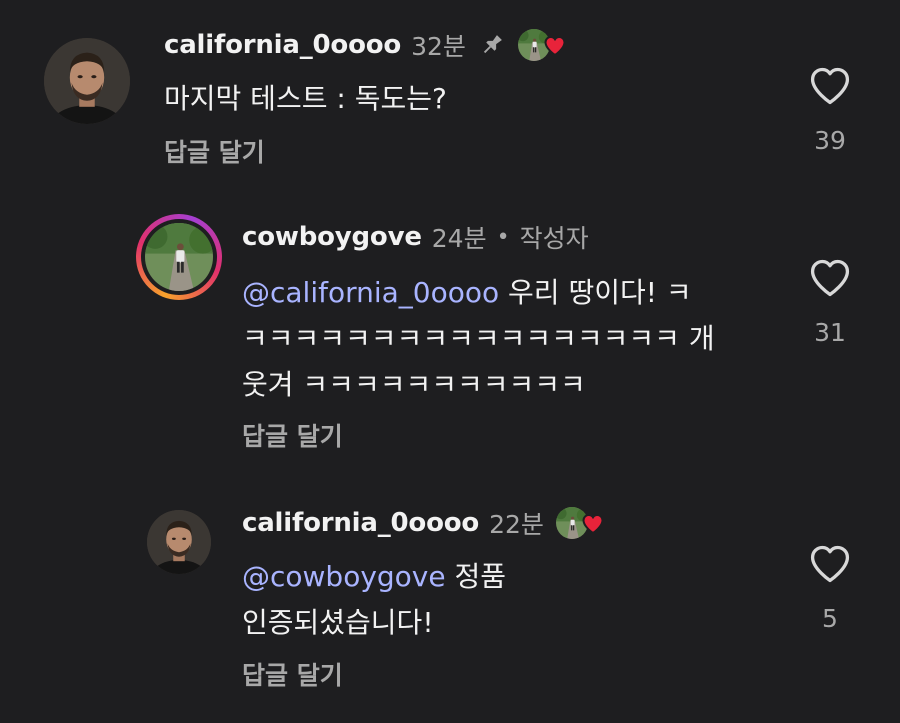 The image size is (900, 723). Describe the element at coordinates (338, 622) in the screenshot. I see `text-line: 인증되셨습니다!` at that location.